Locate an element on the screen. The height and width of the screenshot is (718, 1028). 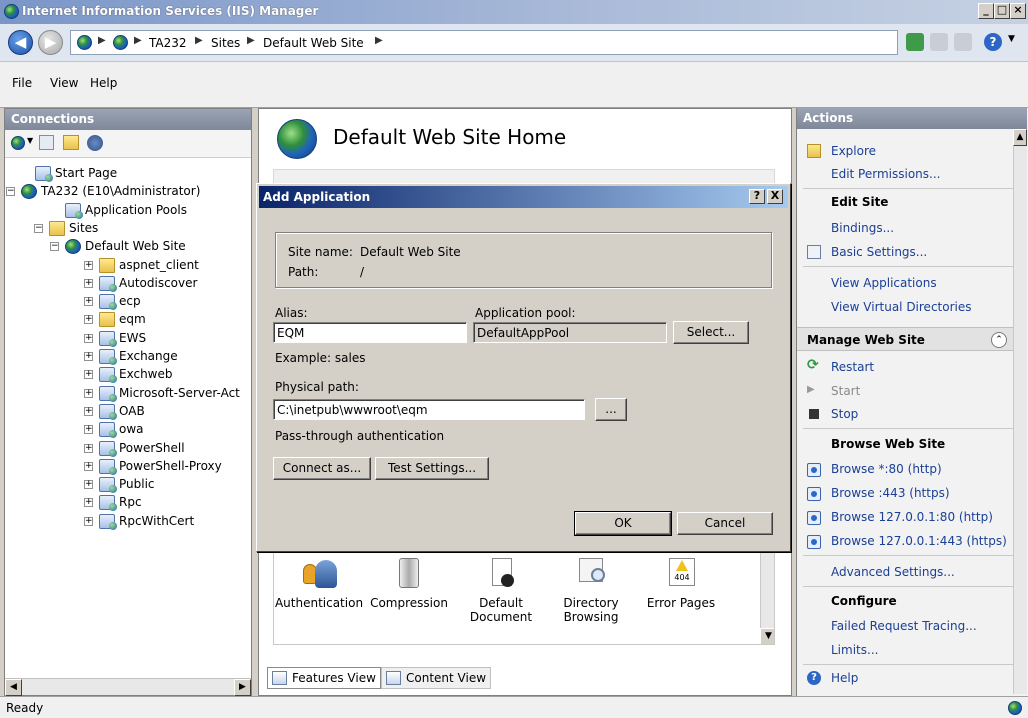
action-view-applications: View Applications is located at coordinates (884, 283).